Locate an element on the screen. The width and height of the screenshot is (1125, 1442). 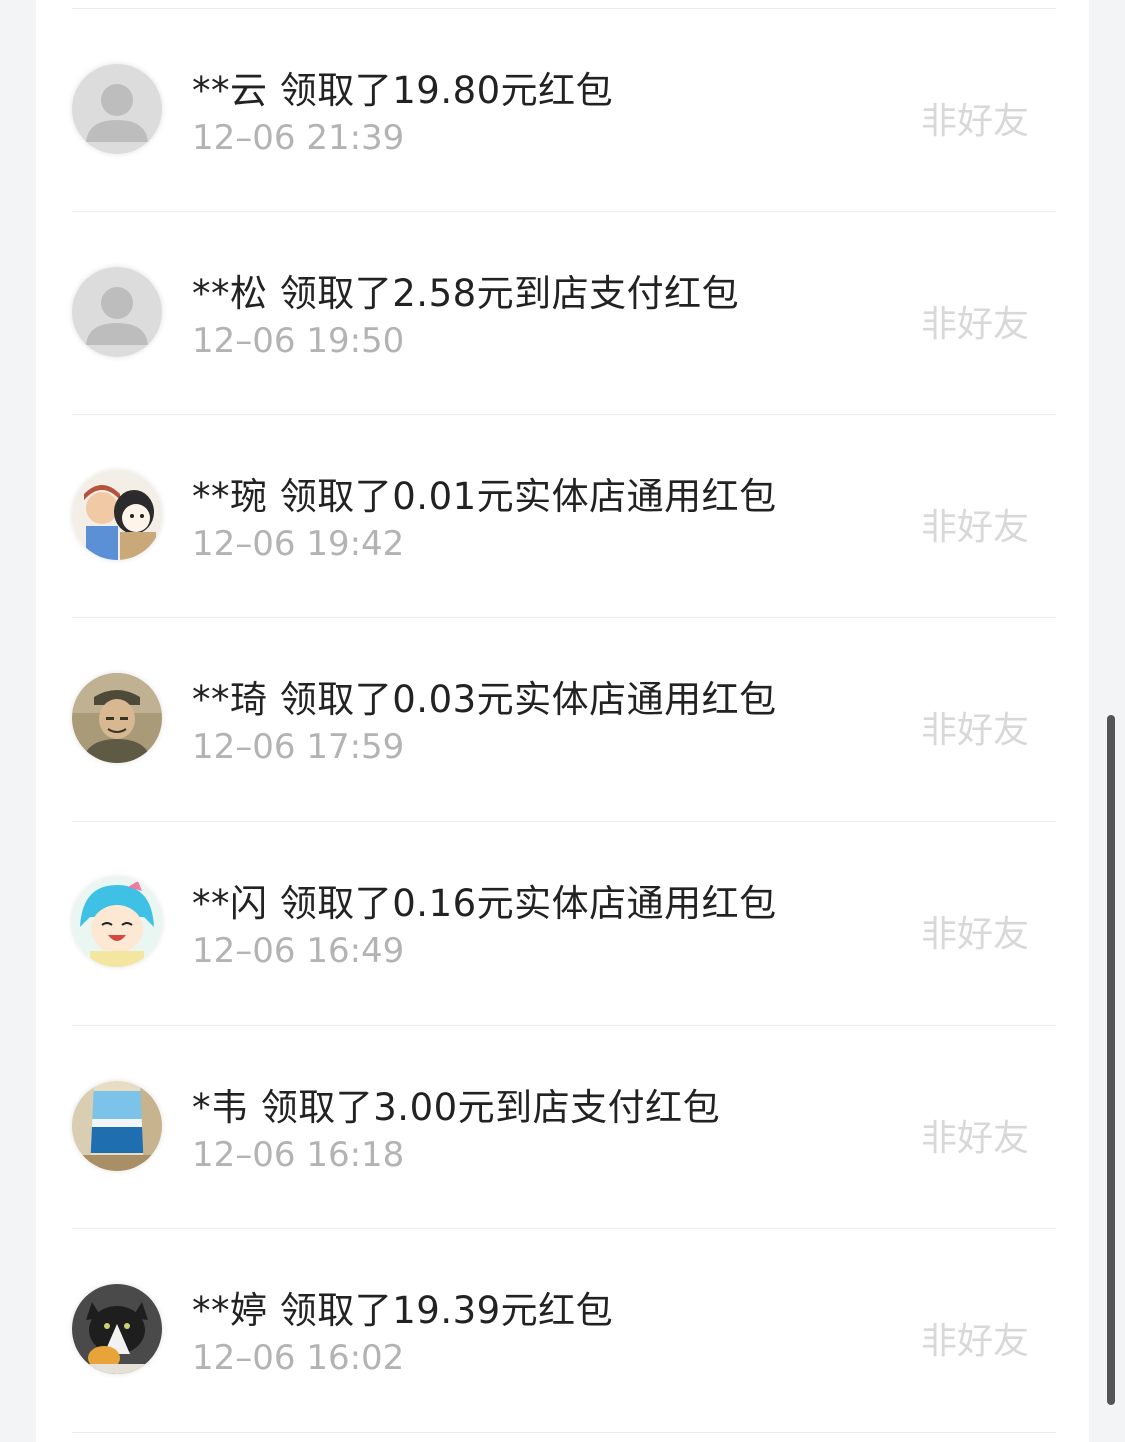
list-item-time: 12–06 16:49 is located at coordinates (298, 951).